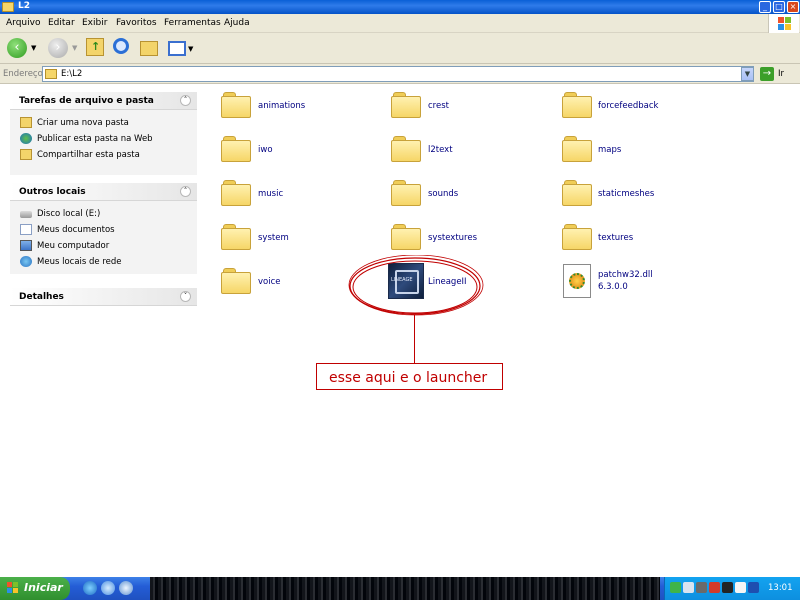  What do you see at coordinates (408, 378) in the screenshot?
I see `annotation-text: esse aqui e o launcher` at bounding box center [408, 378].